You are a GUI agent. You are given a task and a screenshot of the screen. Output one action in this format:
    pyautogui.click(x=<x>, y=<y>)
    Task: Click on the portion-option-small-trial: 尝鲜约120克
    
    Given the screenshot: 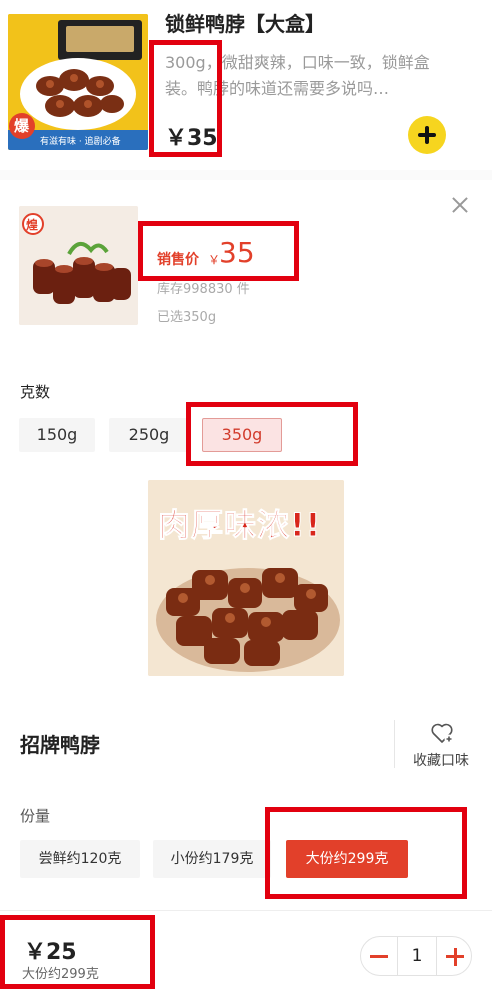 What is the action you would take?
    pyautogui.click(x=80, y=859)
    